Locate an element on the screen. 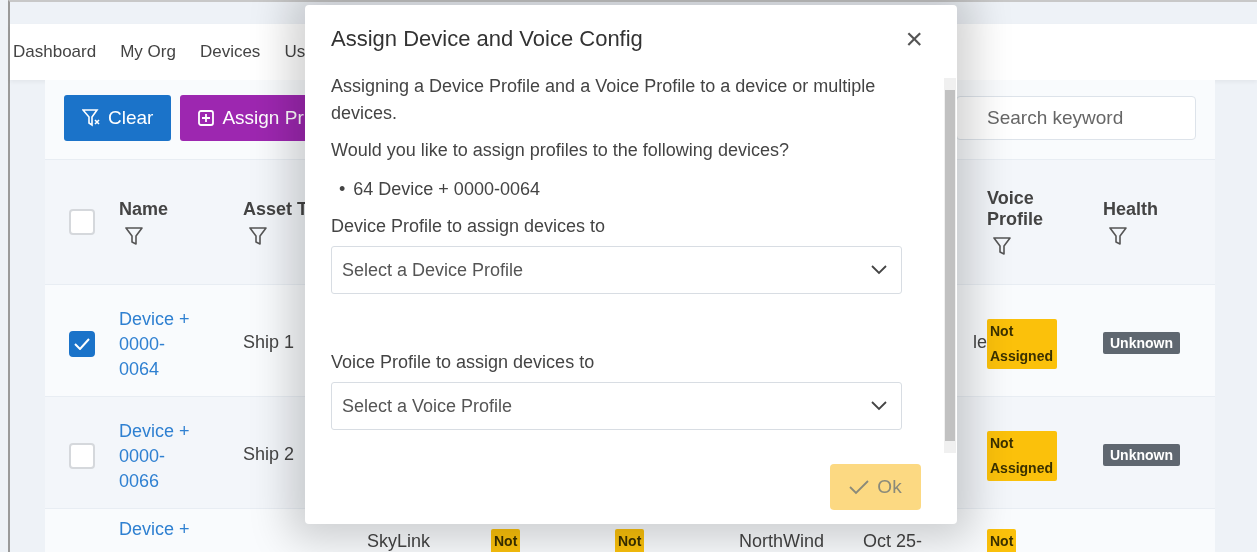 Image resolution: width=1257 pixels, height=552 pixels. column-header: Name is located at coordinates (144, 209).